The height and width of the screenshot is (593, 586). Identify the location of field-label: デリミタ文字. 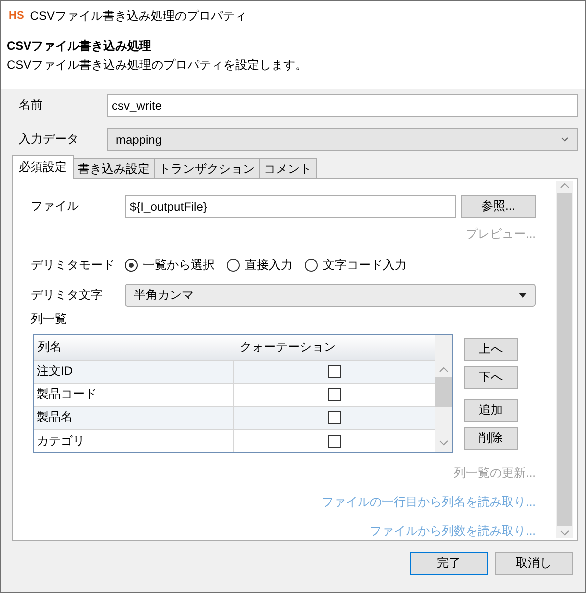
(67, 295).